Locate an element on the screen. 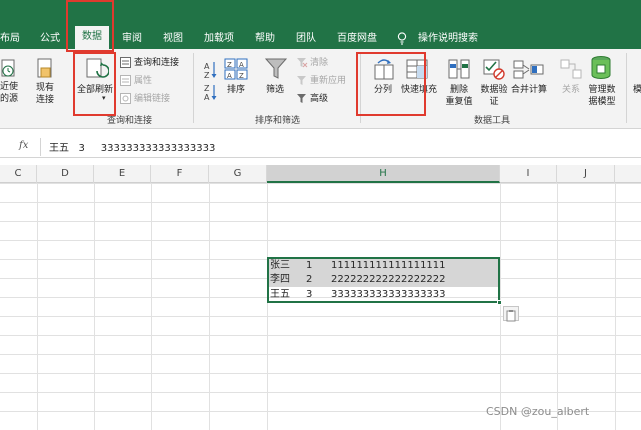 The height and width of the screenshot is (430, 641). lightbulb-icon is located at coordinates (402, 38).